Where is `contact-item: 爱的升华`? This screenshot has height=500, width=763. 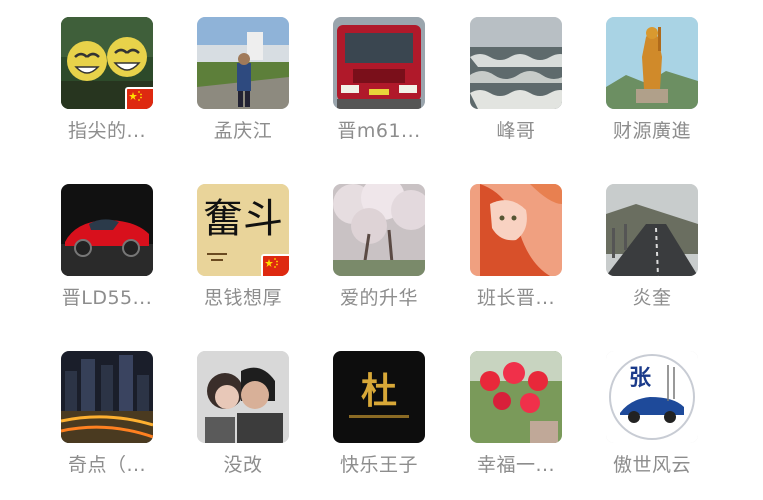
contact-item: 爱的升华 is located at coordinates (379, 247).